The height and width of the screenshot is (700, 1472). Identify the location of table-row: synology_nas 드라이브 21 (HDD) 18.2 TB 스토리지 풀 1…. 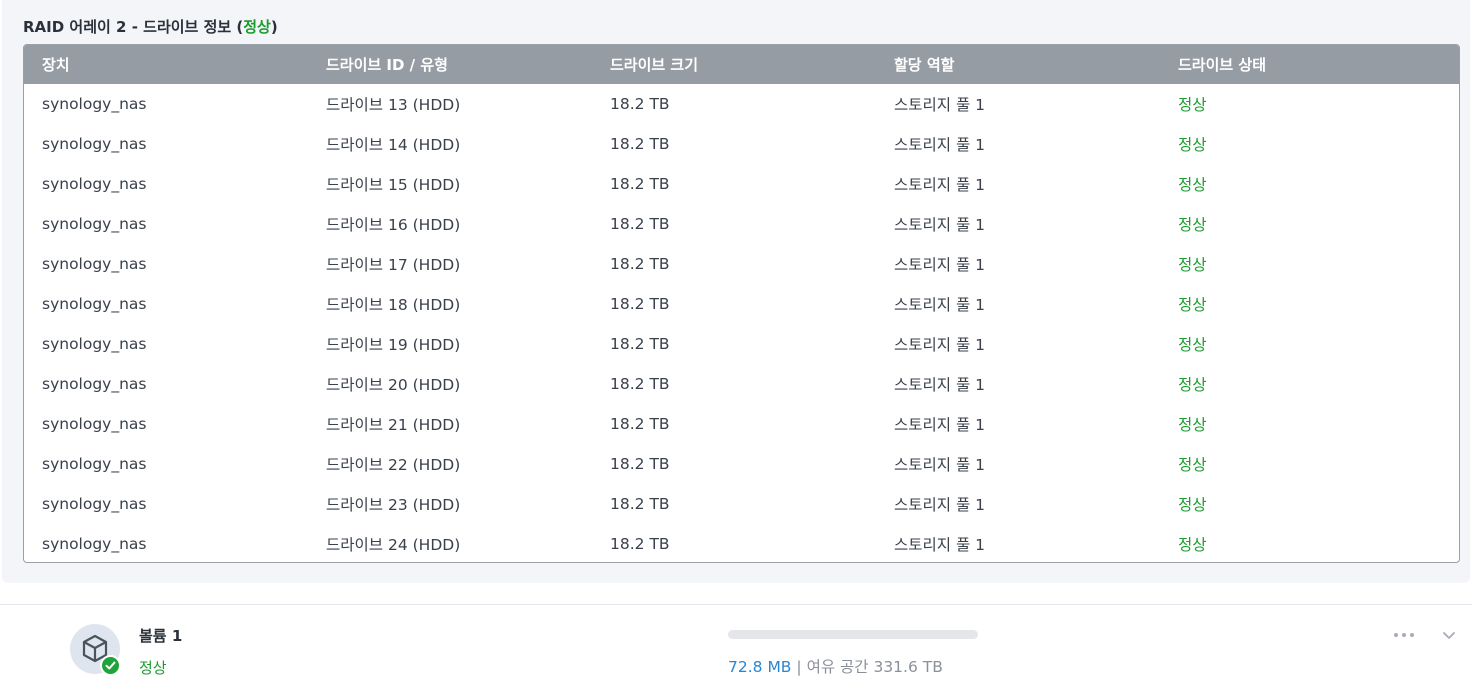
(741, 424).